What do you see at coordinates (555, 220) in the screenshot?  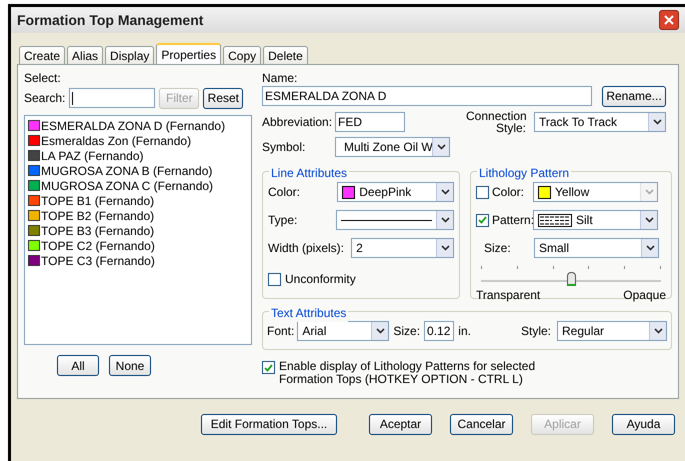 I see `silt-pattern-icon` at bounding box center [555, 220].